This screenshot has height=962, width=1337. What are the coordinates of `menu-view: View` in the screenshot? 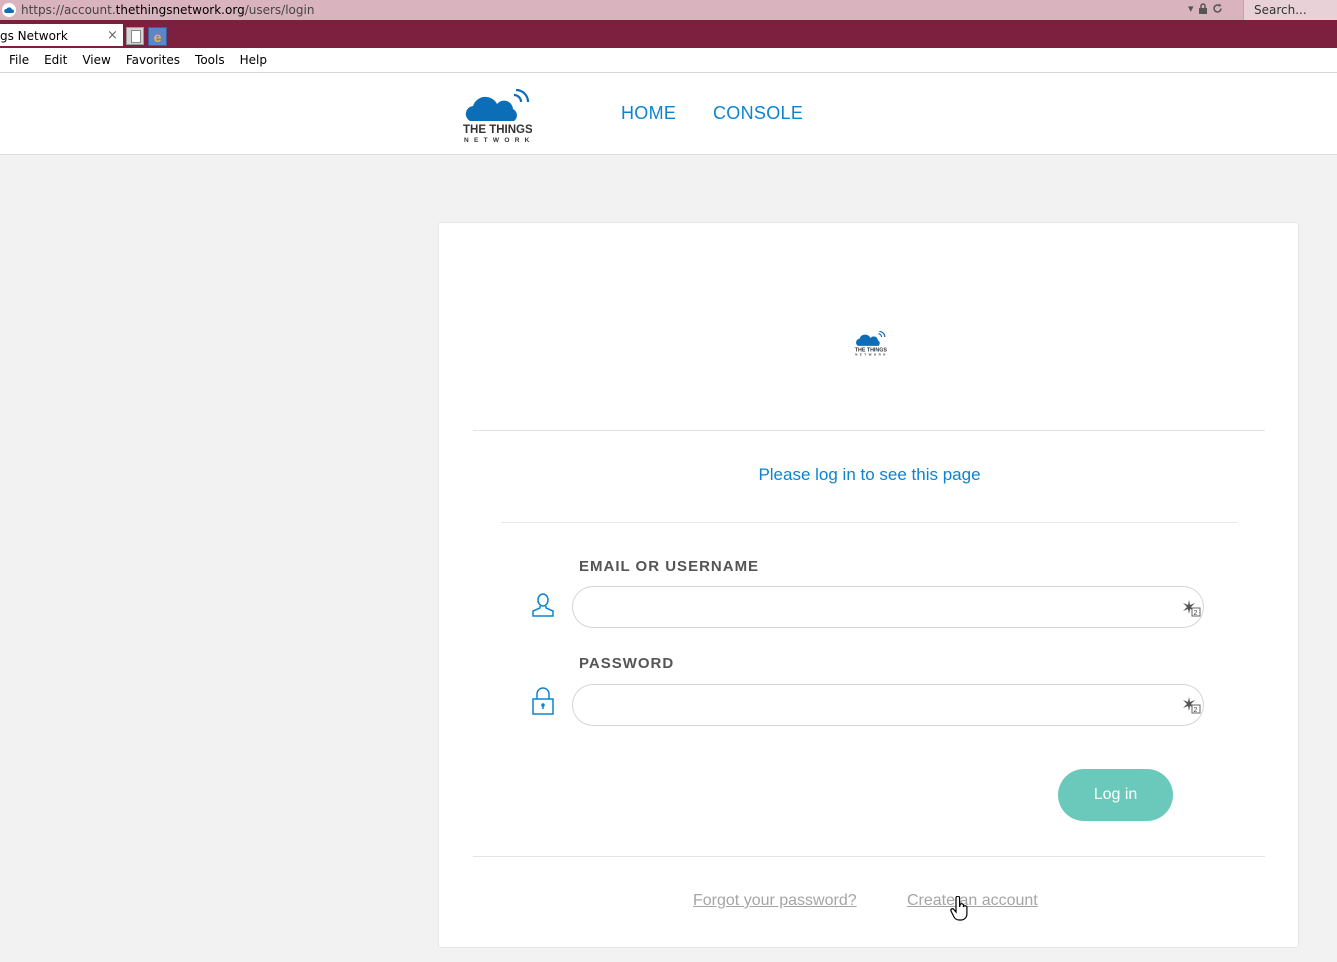 It's located at (96, 60).